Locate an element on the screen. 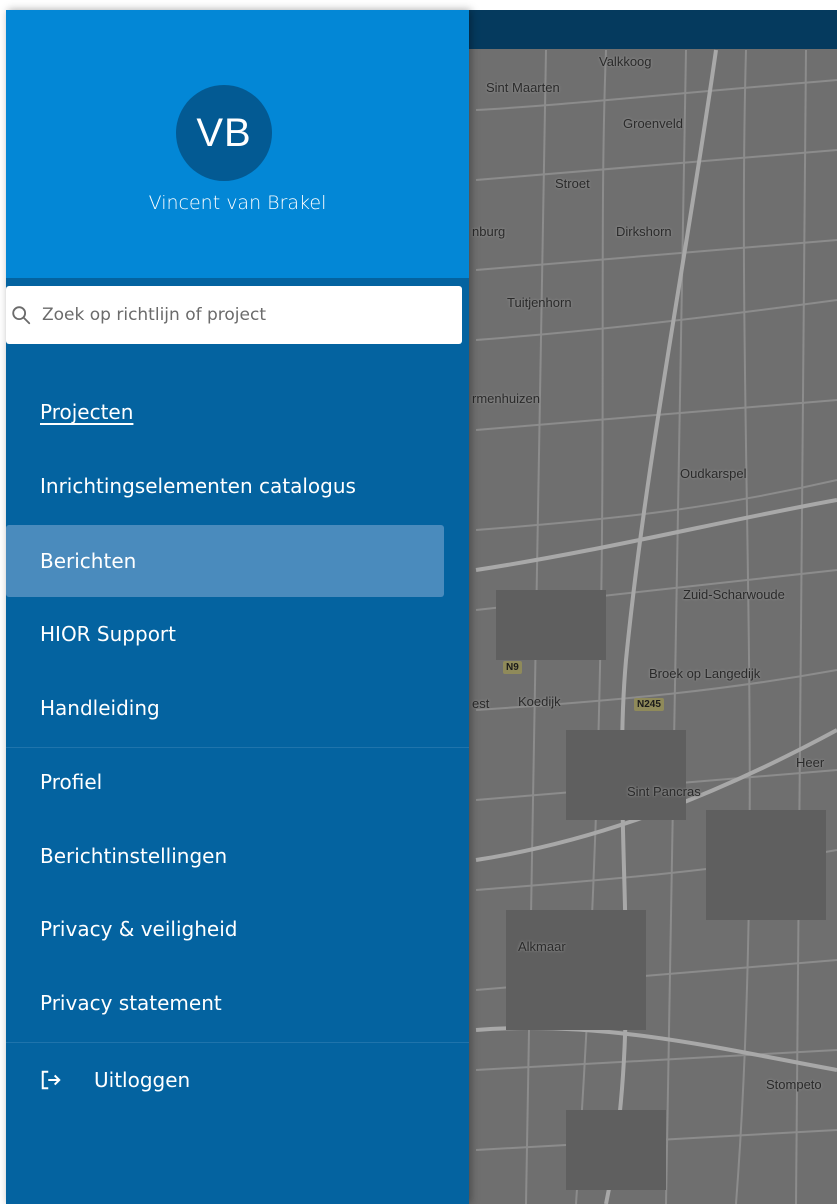 This screenshot has width=837, height=1204. map-label: Koedijk is located at coordinates (539, 701).